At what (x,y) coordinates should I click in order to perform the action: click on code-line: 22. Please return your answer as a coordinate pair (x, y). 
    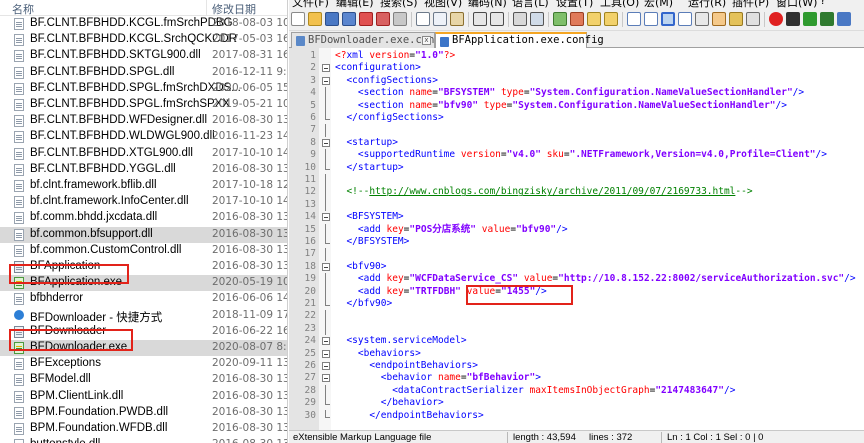
    Looking at the image, I should click on (576, 316).